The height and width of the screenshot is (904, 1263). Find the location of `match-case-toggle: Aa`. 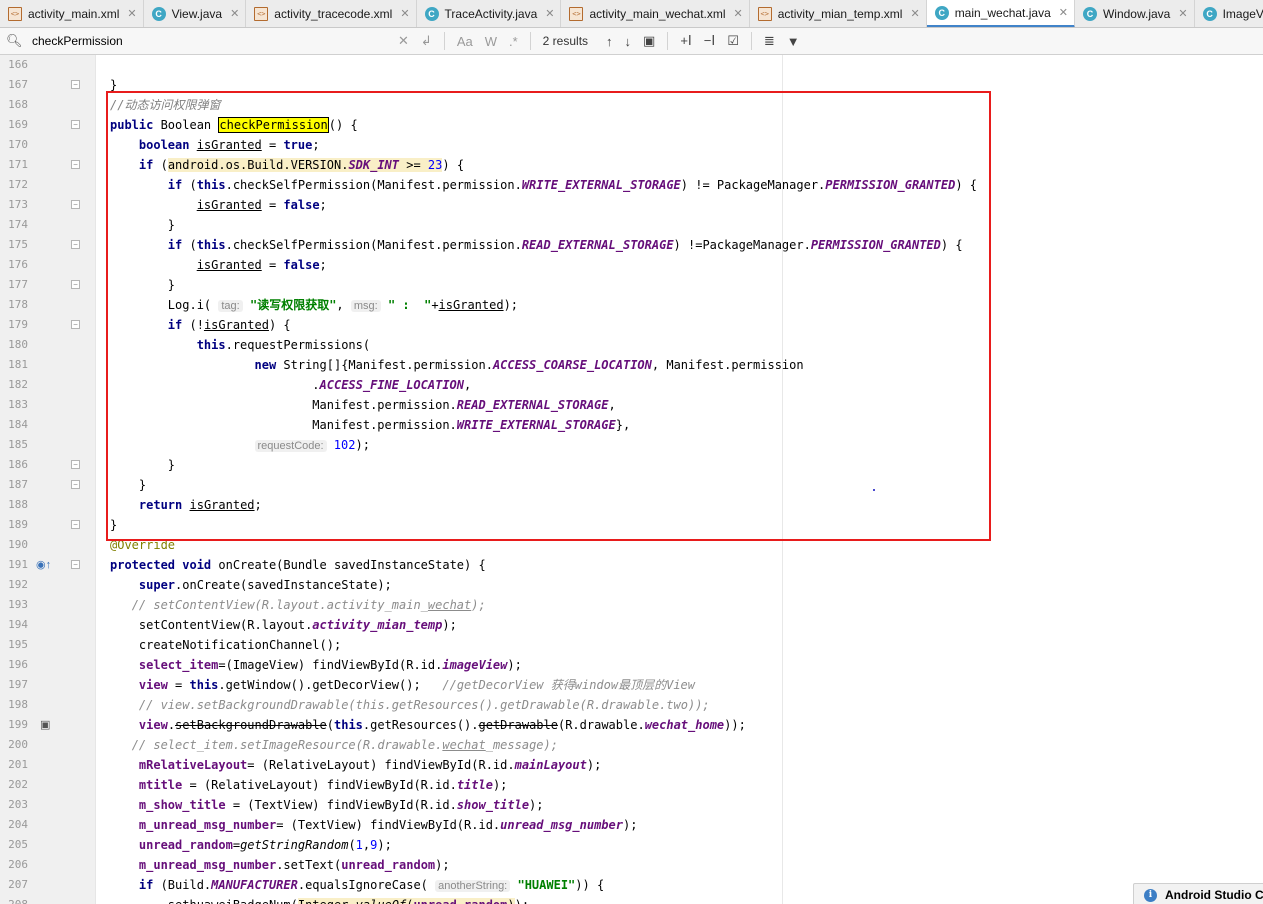

match-case-toggle: Aa is located at coordinates (465, 41).